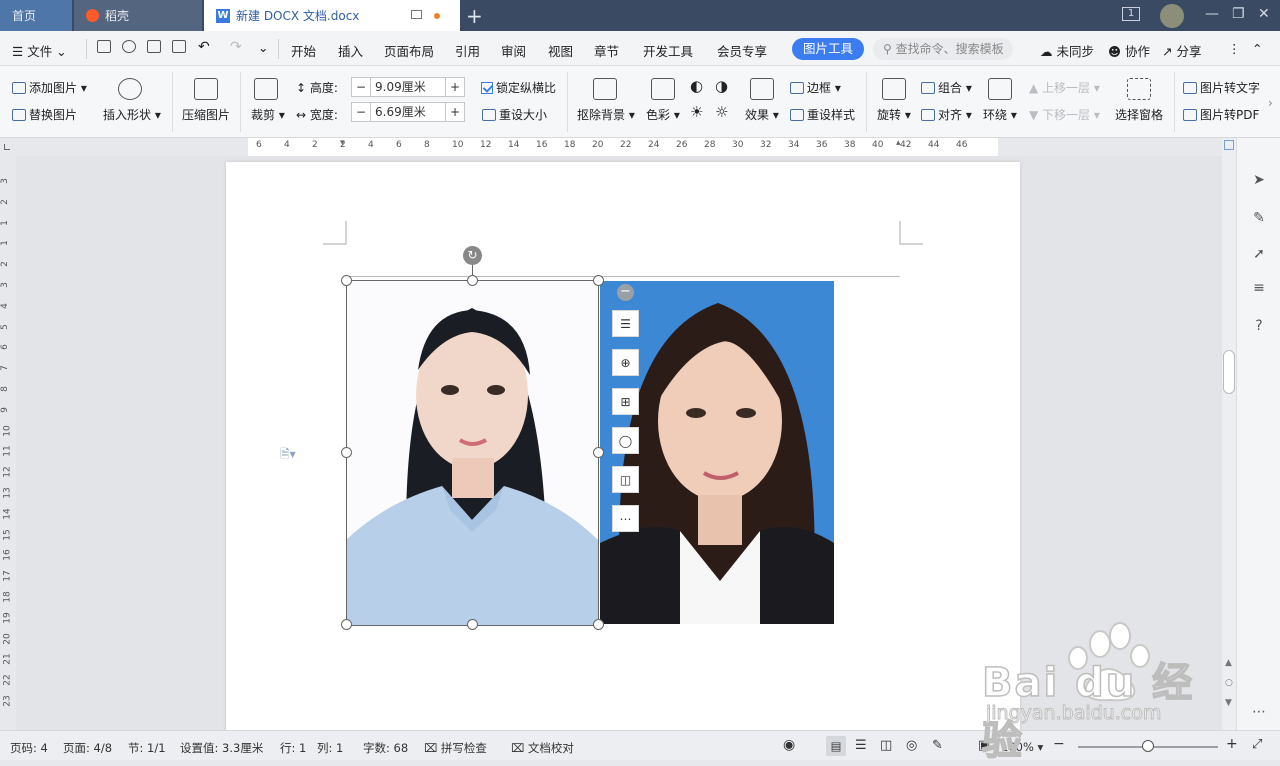  I want to click on cursor-icon: ➚, so click(1259, 254).